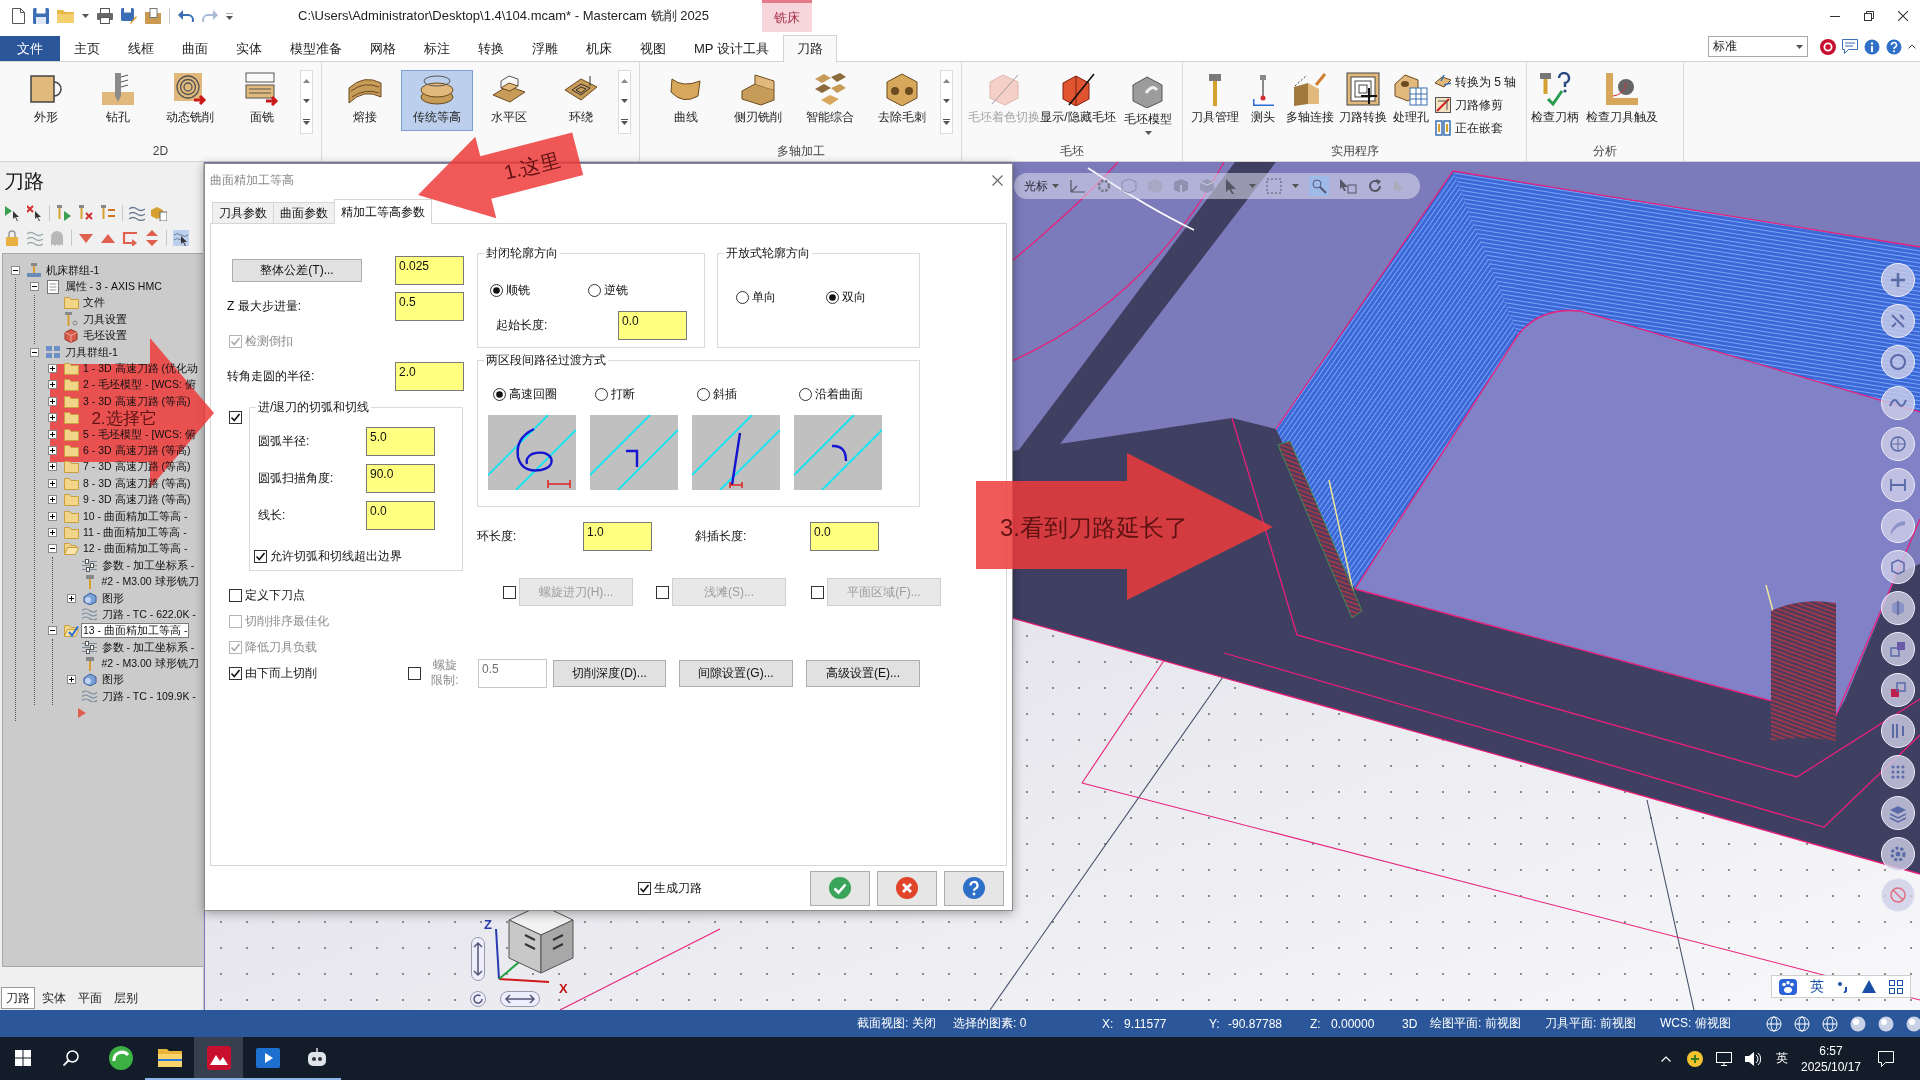 This screenshot has width=1920, height=1080. I want to click on plane-status: 绘图平面: 前视图, so click(1475, 1023).